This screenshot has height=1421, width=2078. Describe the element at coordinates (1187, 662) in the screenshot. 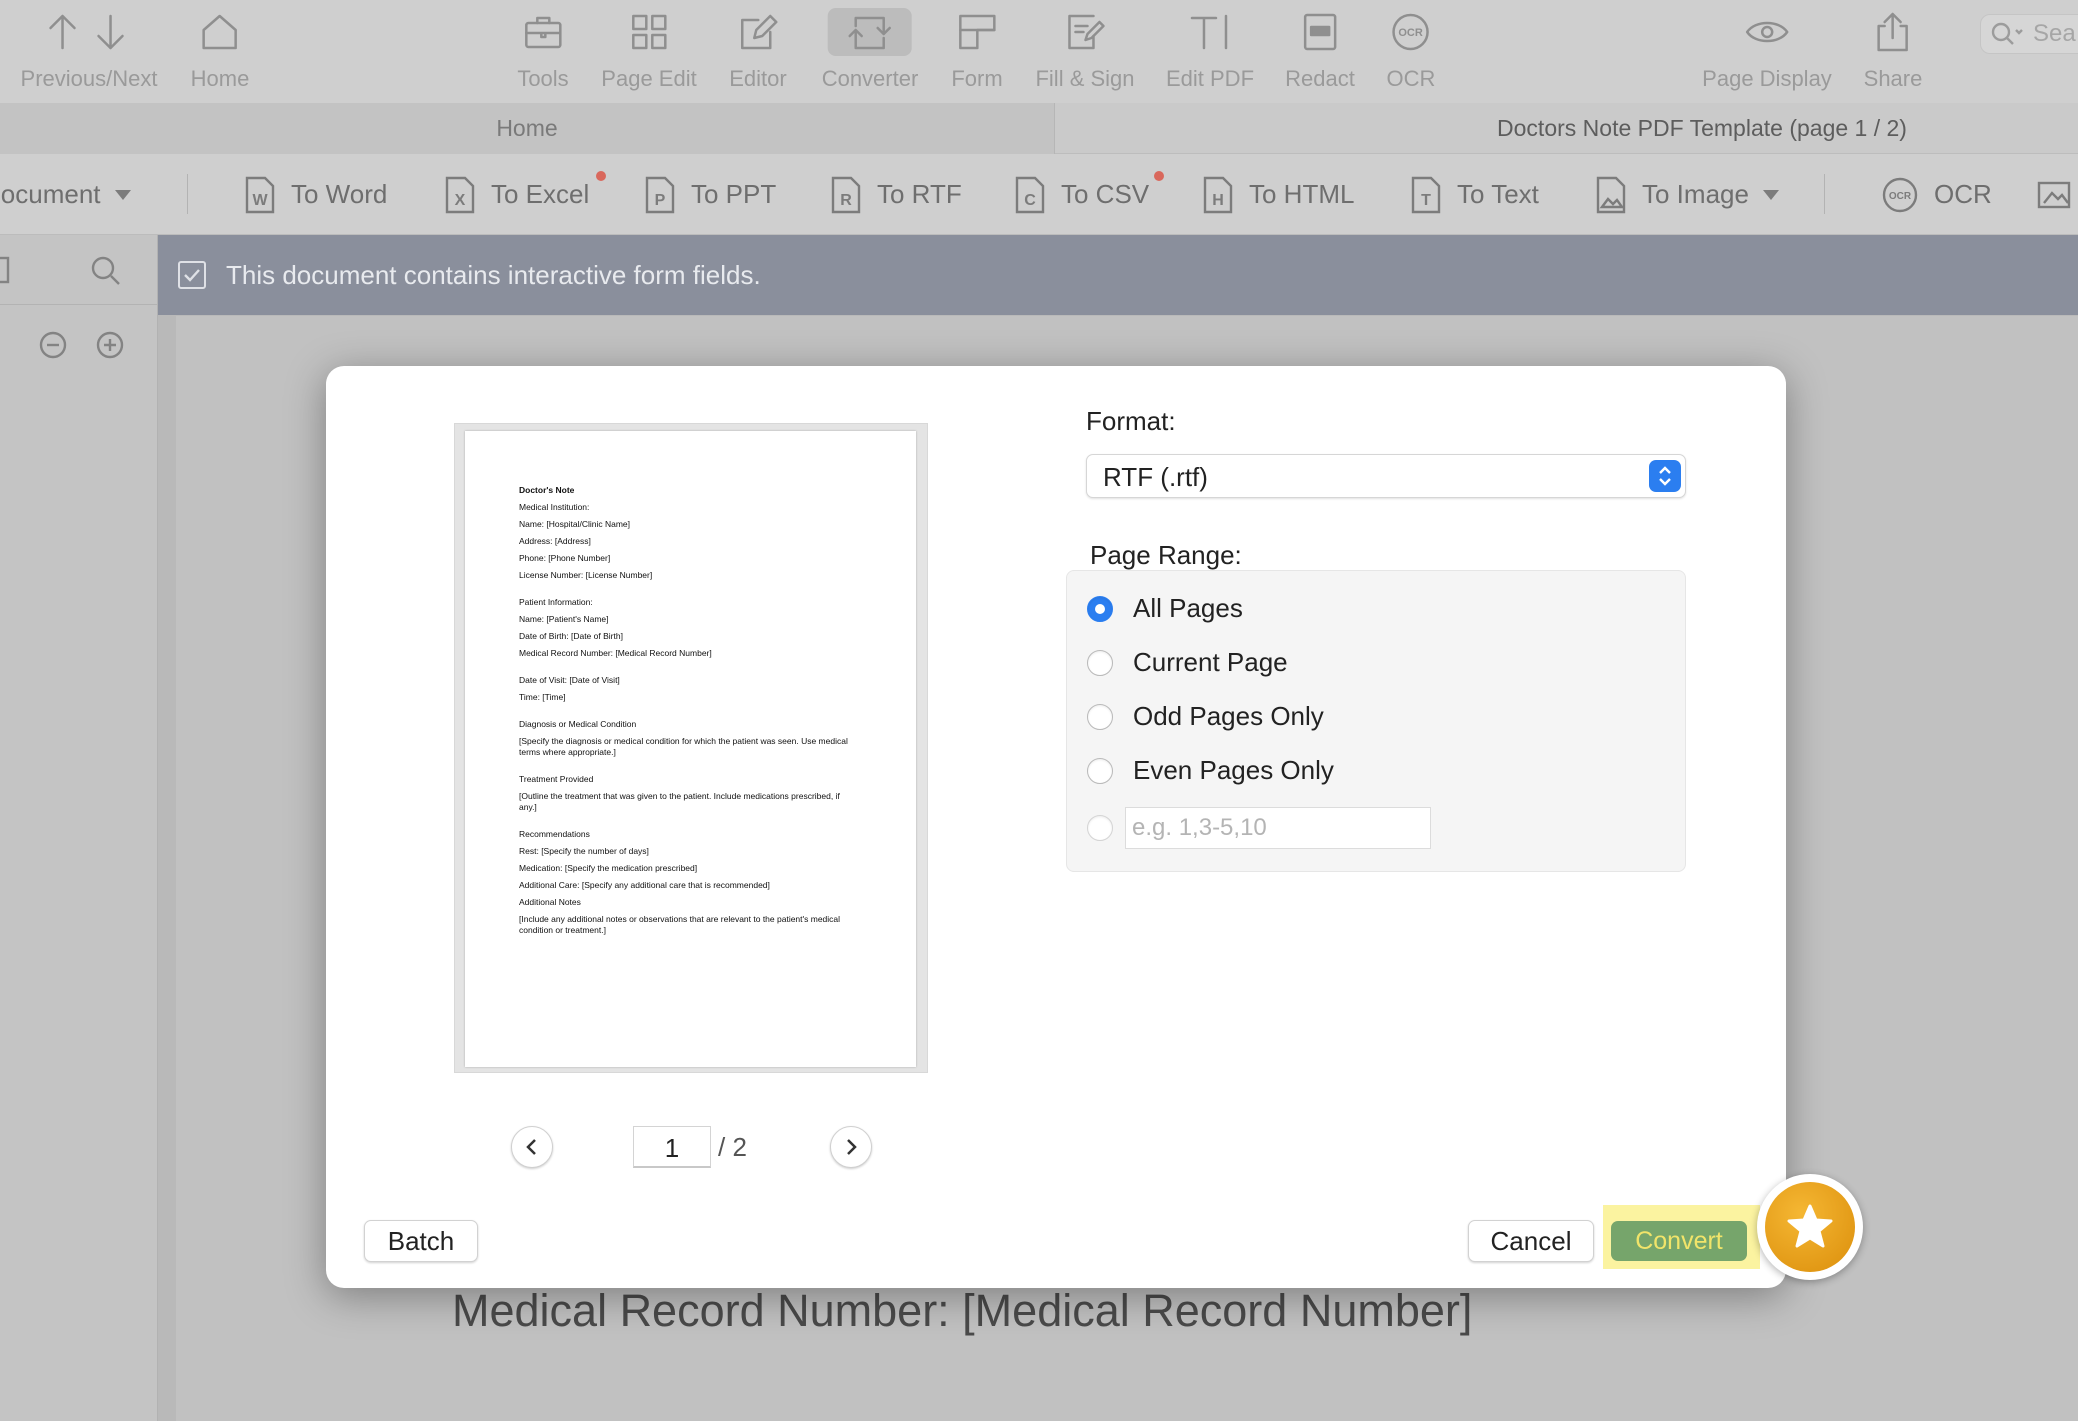

I see `radio-current-page: Current Page` at that location.